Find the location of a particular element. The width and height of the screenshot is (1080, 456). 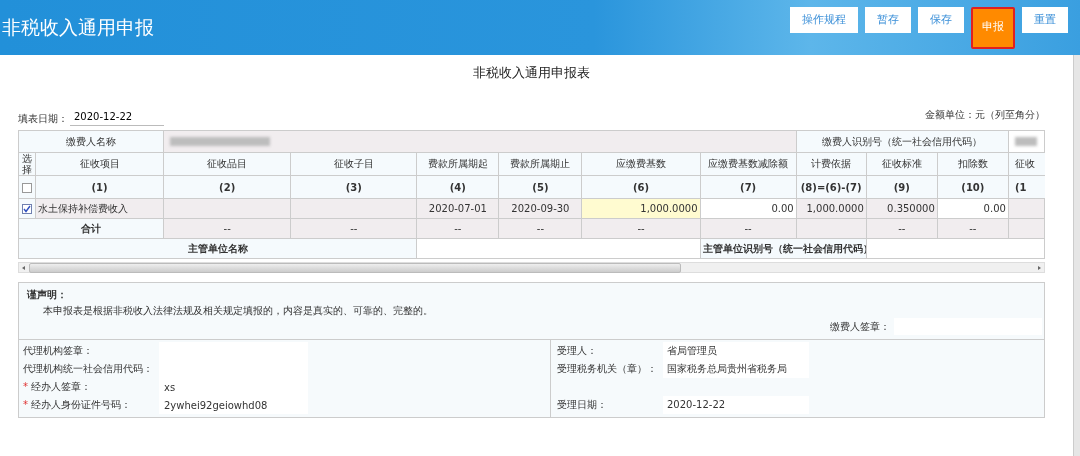

payer-signature-label: 缴费人签章： is located at coordinates (860, 326).